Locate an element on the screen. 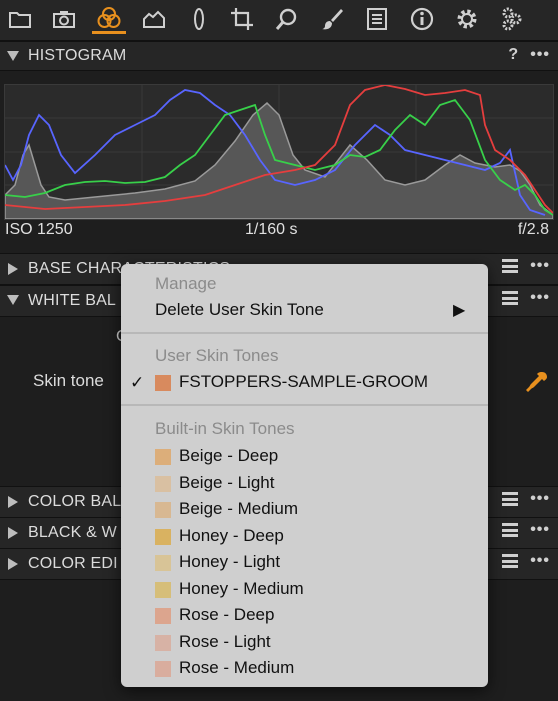  color-editor-title: COLOR EDI is located at coordinates (73, 563).